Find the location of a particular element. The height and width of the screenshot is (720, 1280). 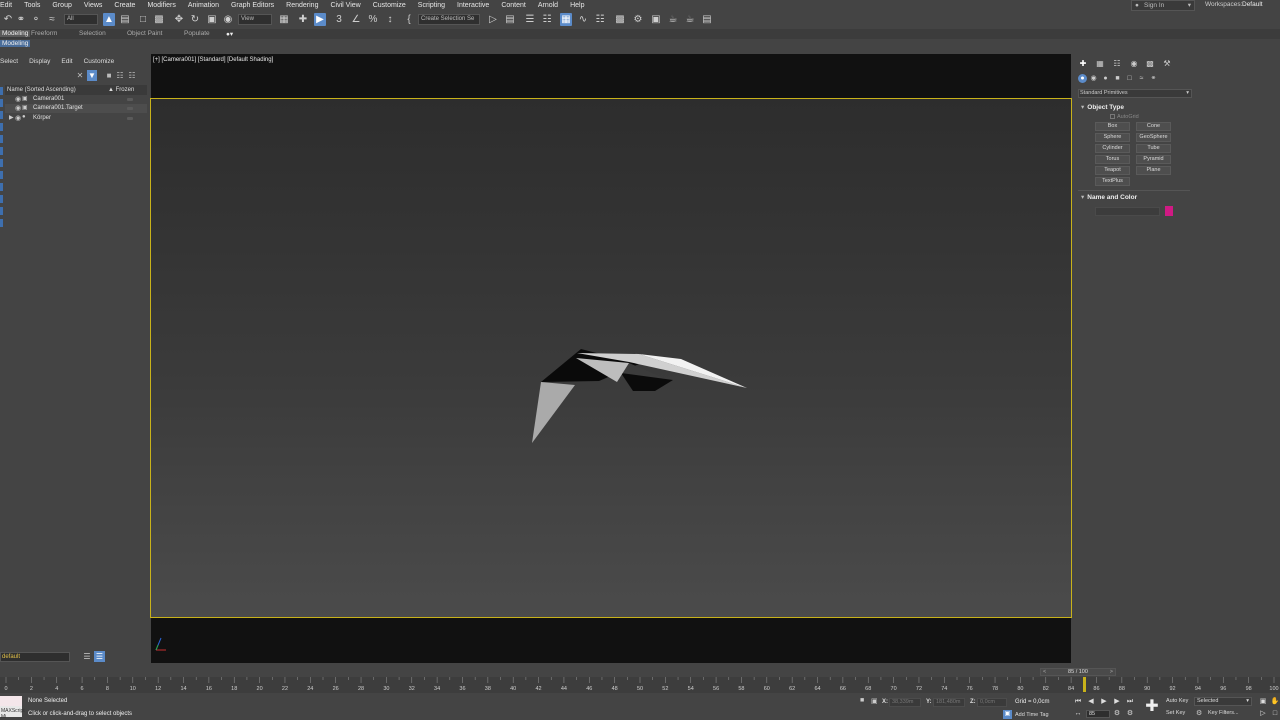

pan-icon: ✋ is located at coordinates (1275, 701).